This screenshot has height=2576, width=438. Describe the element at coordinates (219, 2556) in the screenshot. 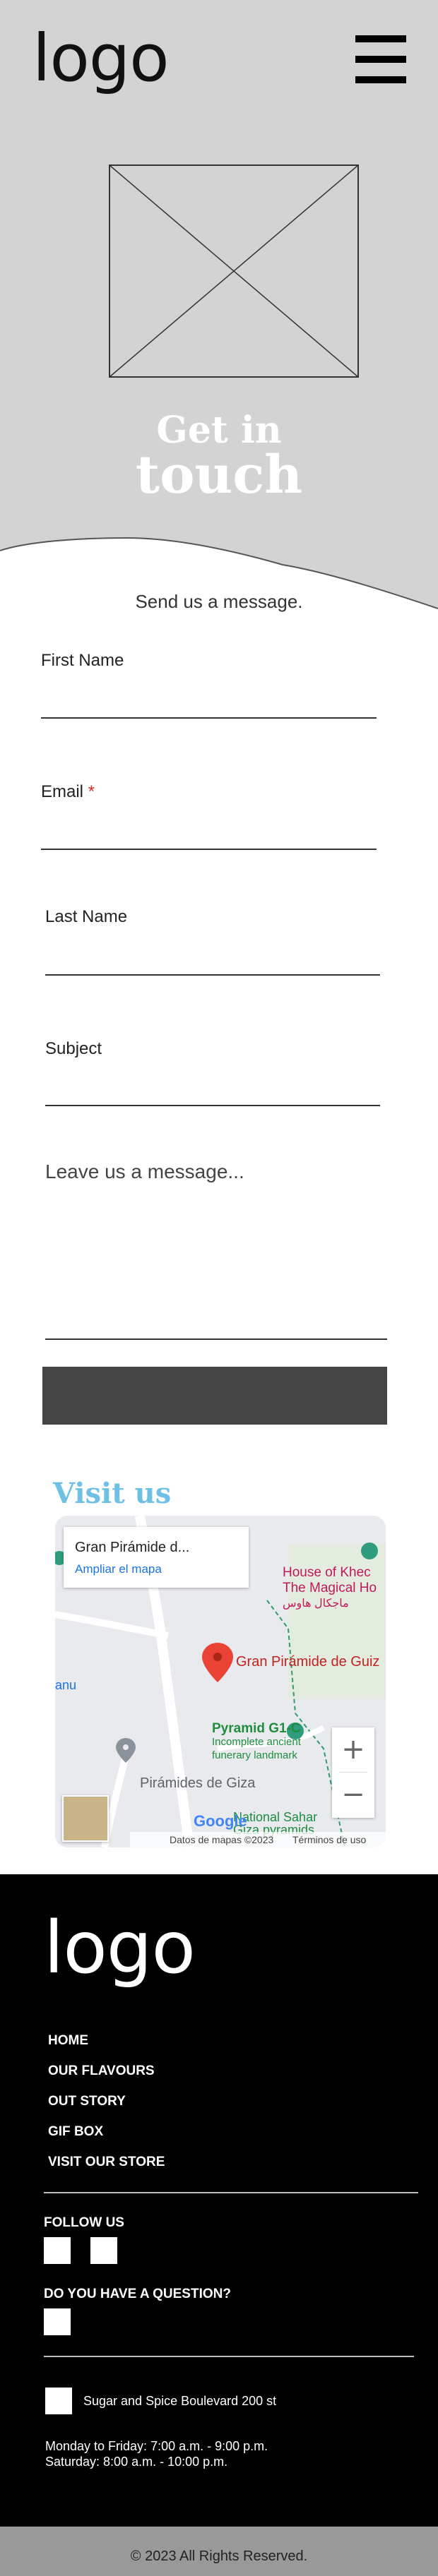

I see `copyright-text: © 2023 All Rights Reserved.` at that location.